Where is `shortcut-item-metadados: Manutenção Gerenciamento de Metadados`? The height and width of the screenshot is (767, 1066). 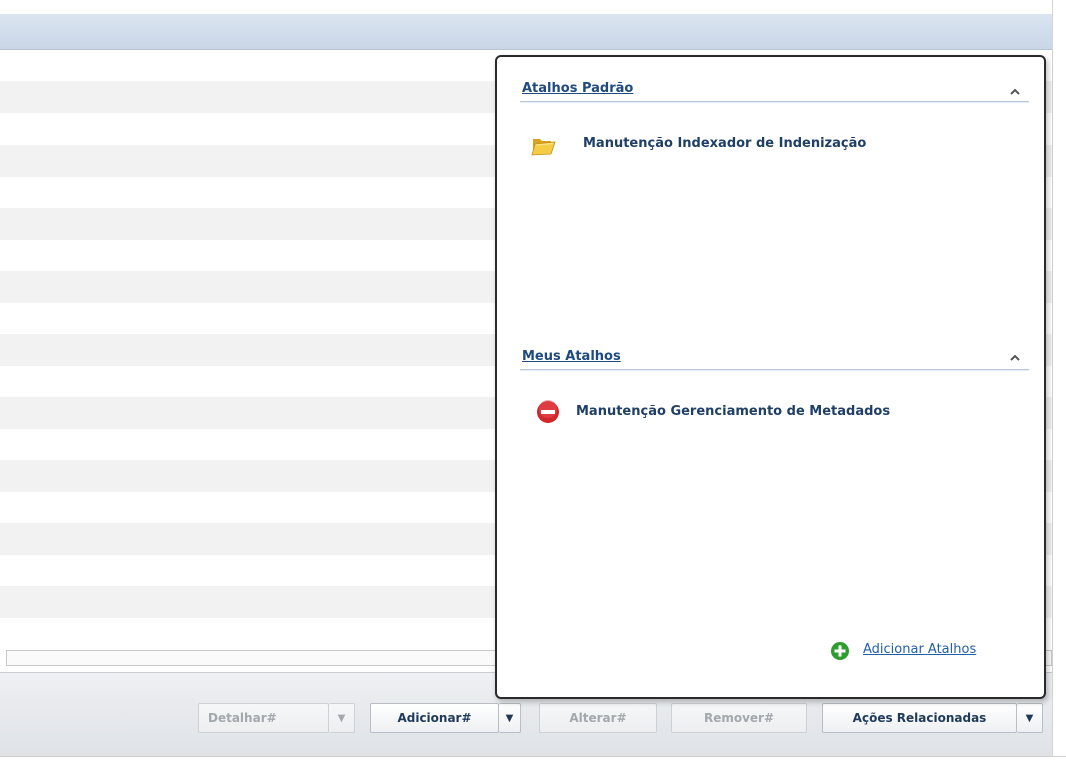 shortcut-item-metadados: Manutenção Gerenciamento de Metadados is located at coordinates (733, 411).